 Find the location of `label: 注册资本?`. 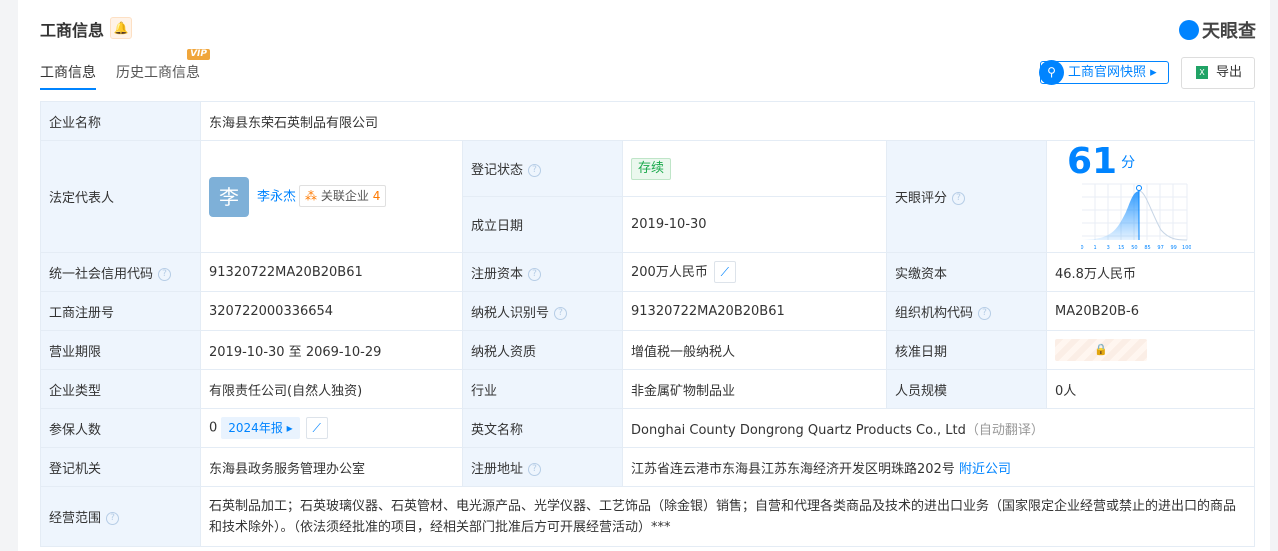

label: 注册资本? is located at coordinates (542, 272).